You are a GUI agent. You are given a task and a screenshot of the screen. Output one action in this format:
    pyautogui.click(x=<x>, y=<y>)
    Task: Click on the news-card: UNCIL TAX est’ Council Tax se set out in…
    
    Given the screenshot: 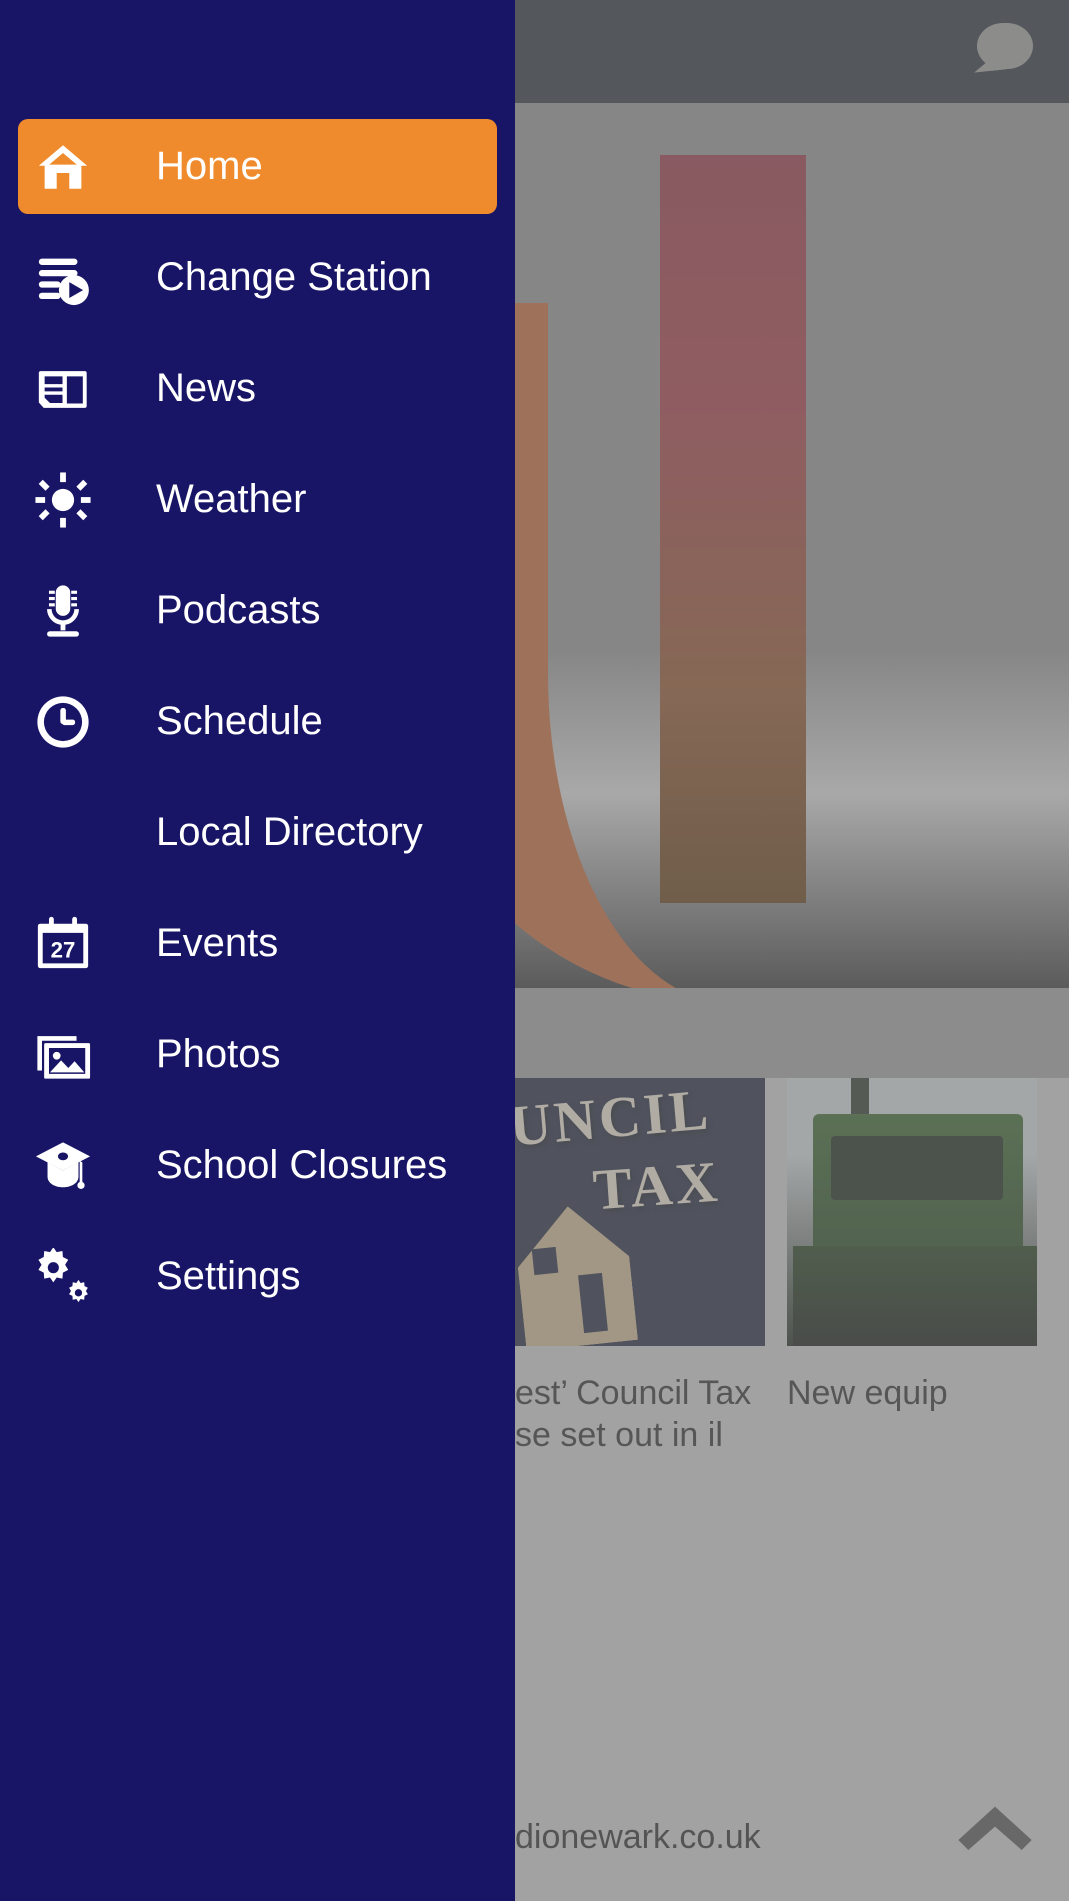 What is the action you would take?
    pyautogui.click(x=640, y=1267)
    